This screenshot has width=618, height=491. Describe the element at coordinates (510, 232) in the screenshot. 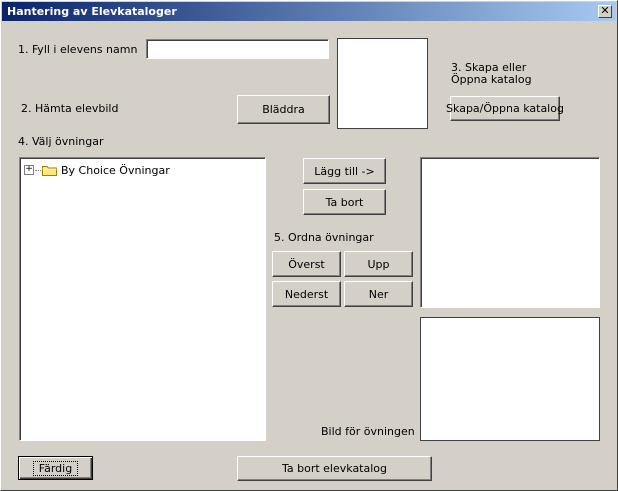

I see `selected-exercises-list` at that location.